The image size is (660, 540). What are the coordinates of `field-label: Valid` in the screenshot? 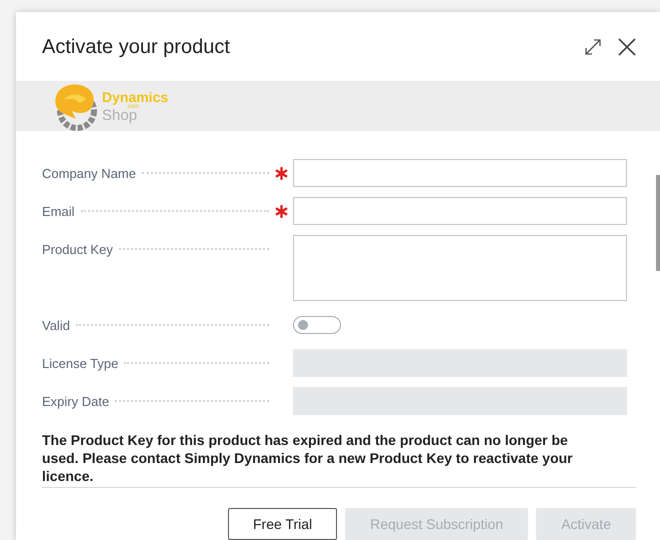 It's located at (56, 325).